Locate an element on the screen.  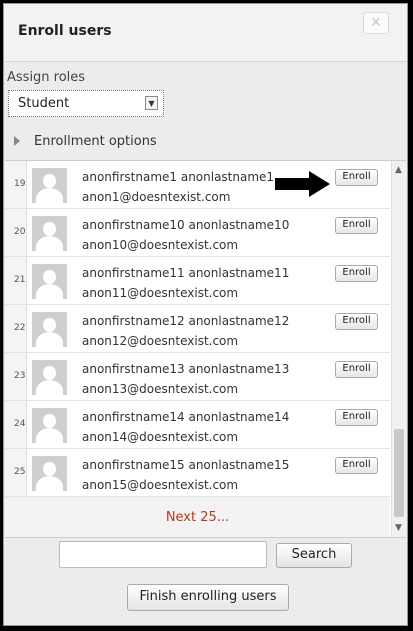
row-number-cell: 22 is located at coordinates (16, 328).